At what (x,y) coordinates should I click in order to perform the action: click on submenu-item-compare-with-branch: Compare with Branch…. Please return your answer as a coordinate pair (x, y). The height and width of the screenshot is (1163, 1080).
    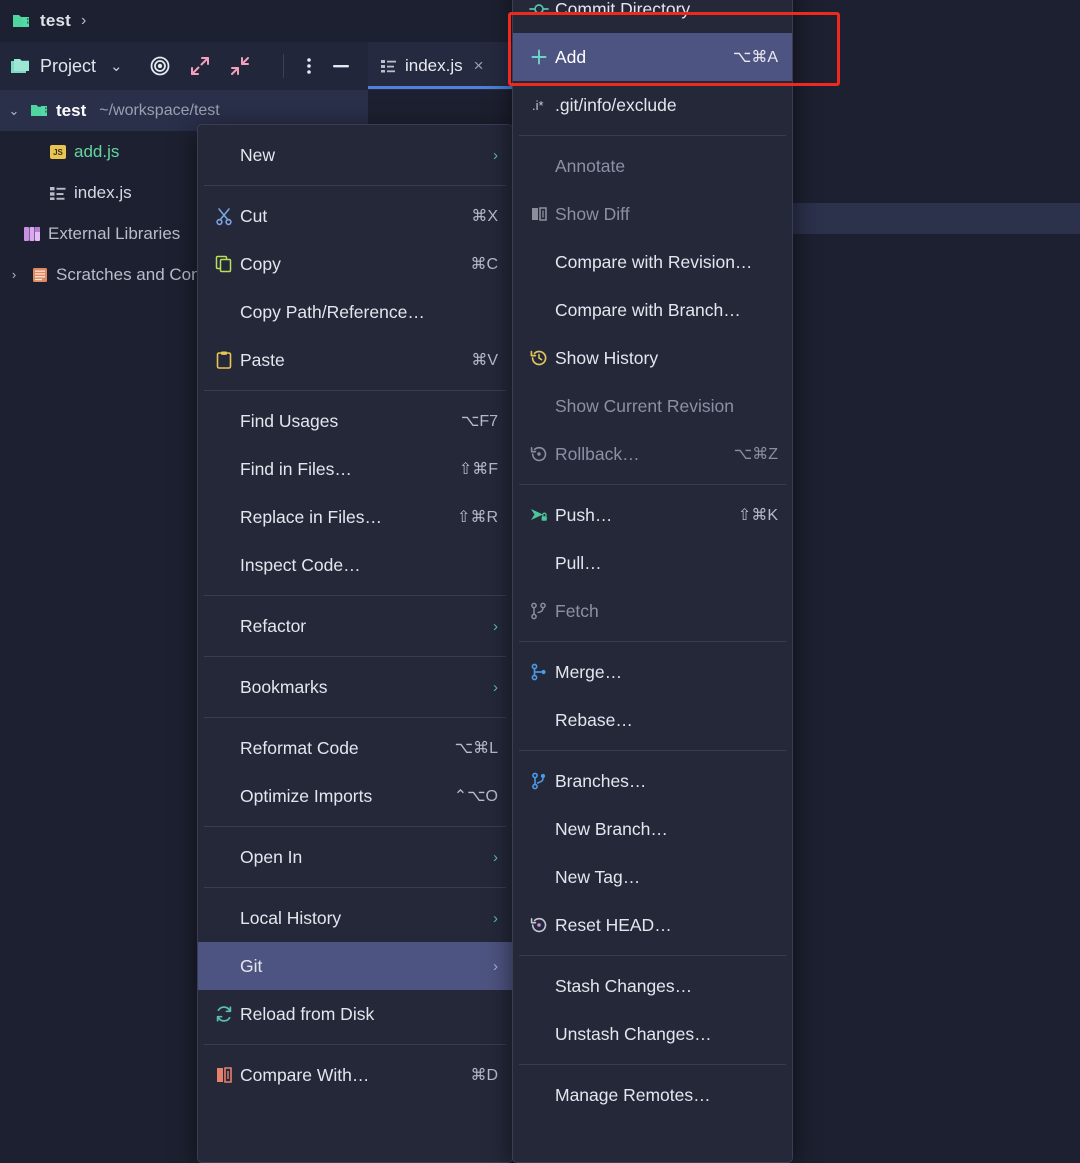
    Looking at the image, I should click on (652, 310).